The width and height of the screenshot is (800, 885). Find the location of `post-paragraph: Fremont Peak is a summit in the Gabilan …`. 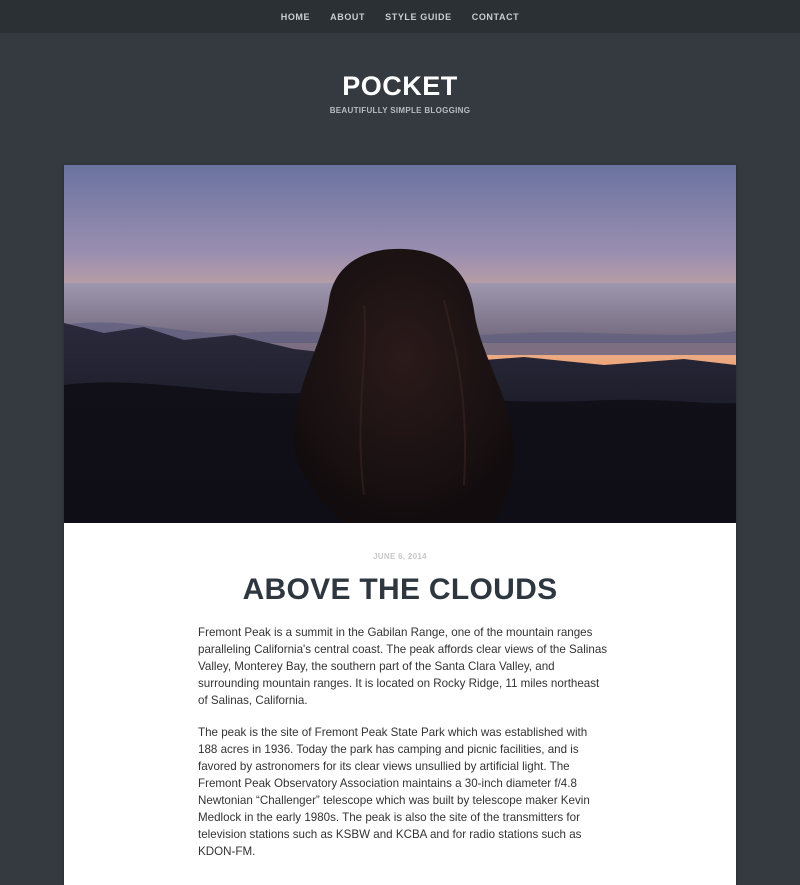

post-paragraph: Fremont Peak is a summit in the Gabilan … is located at coordinates (403, 666).